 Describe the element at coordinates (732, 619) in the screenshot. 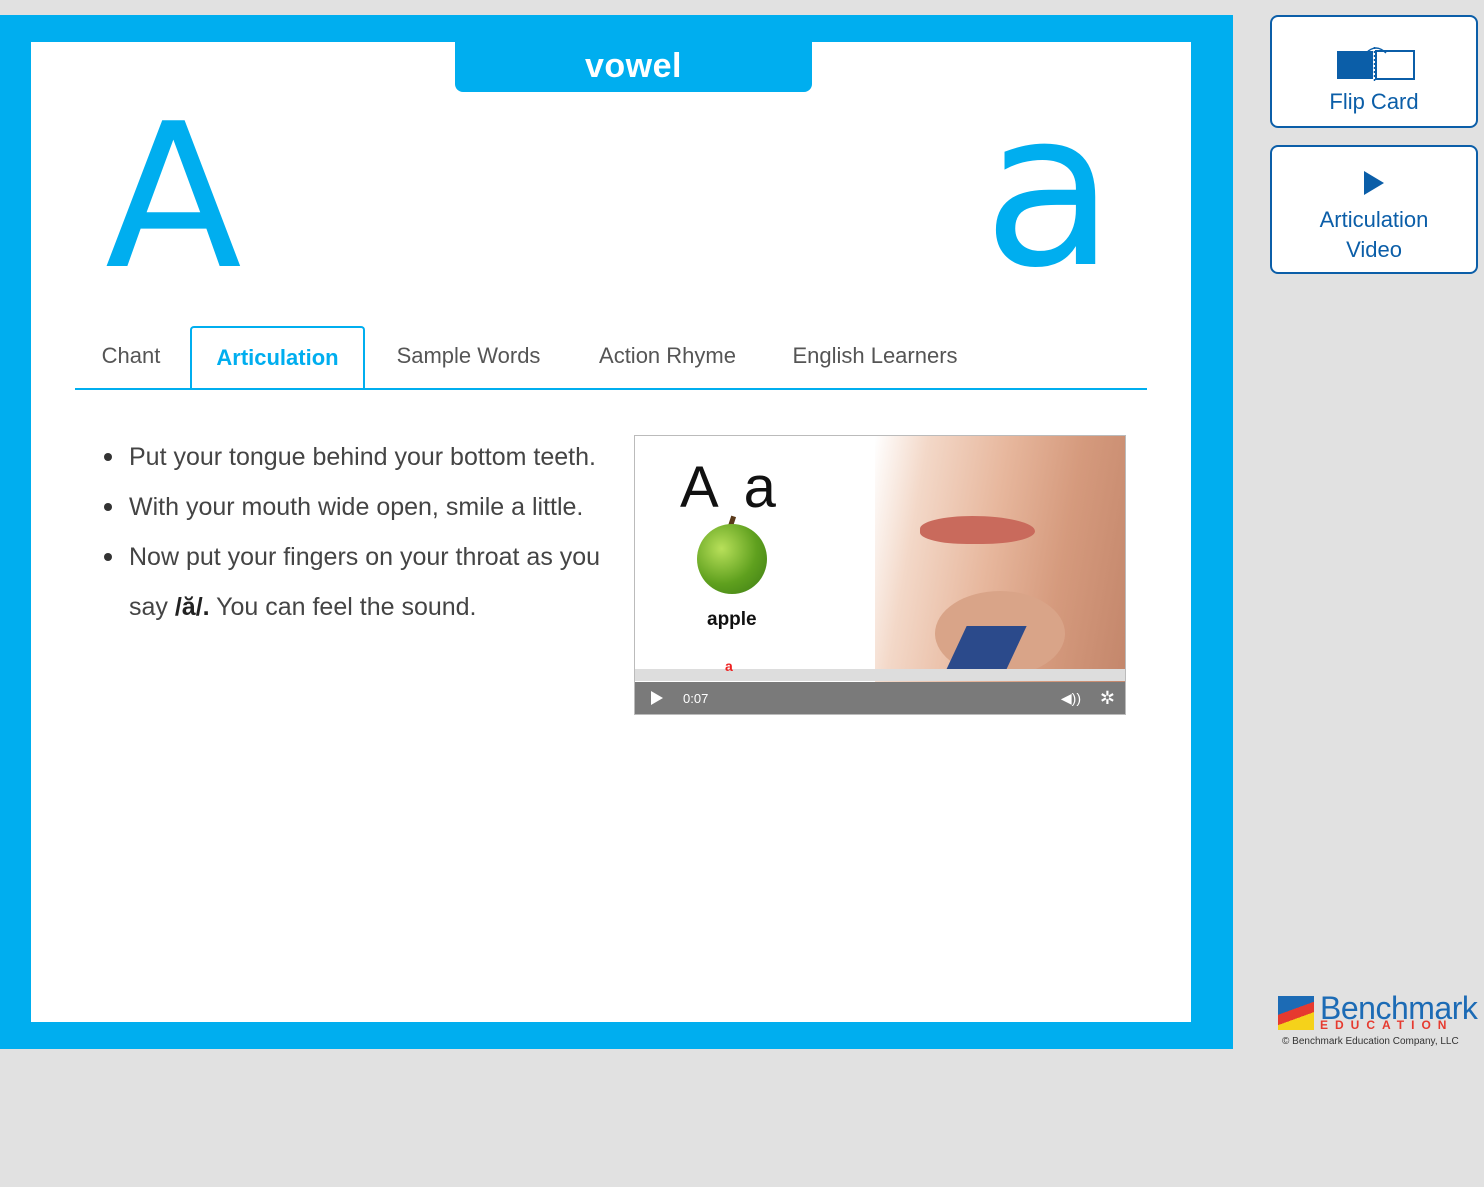

I see `picture-word: apple` at that location.